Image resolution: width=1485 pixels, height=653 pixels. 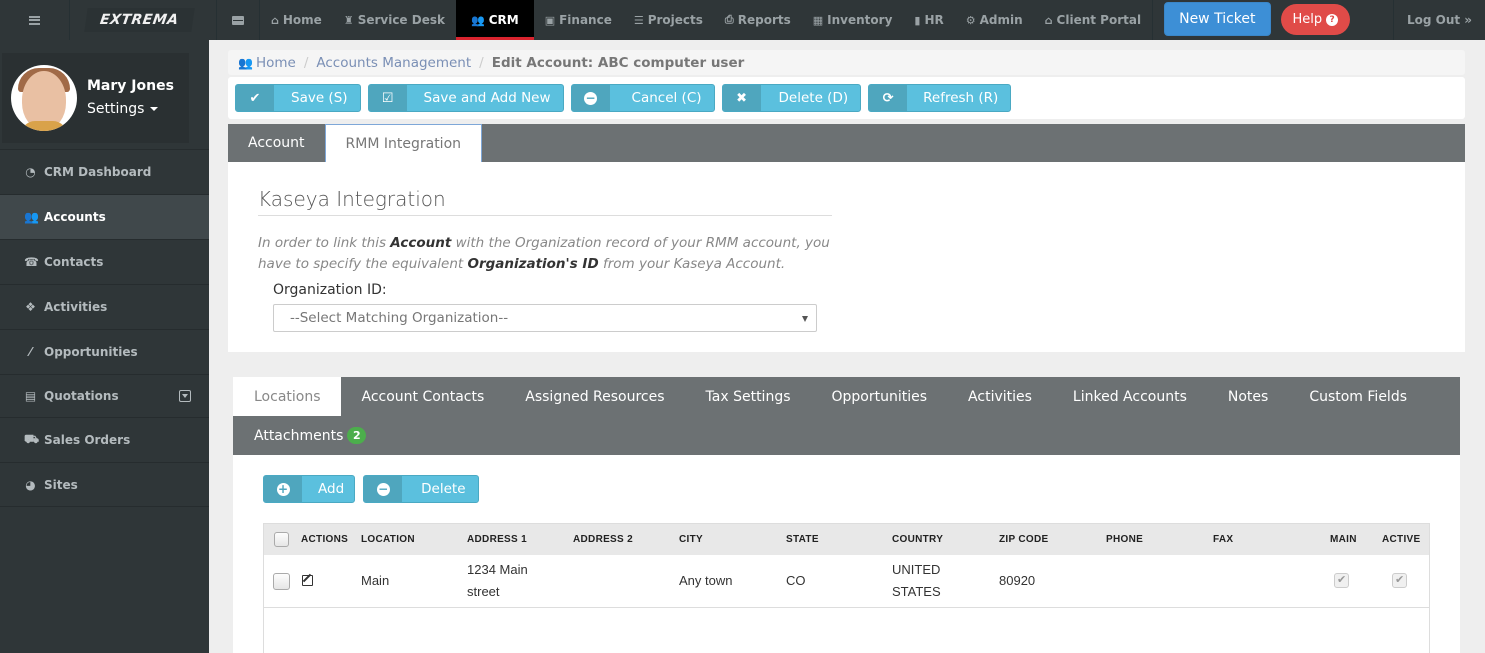 I want to click on organization-select: --Select Matching Organization--, so click(x=545, y=318).